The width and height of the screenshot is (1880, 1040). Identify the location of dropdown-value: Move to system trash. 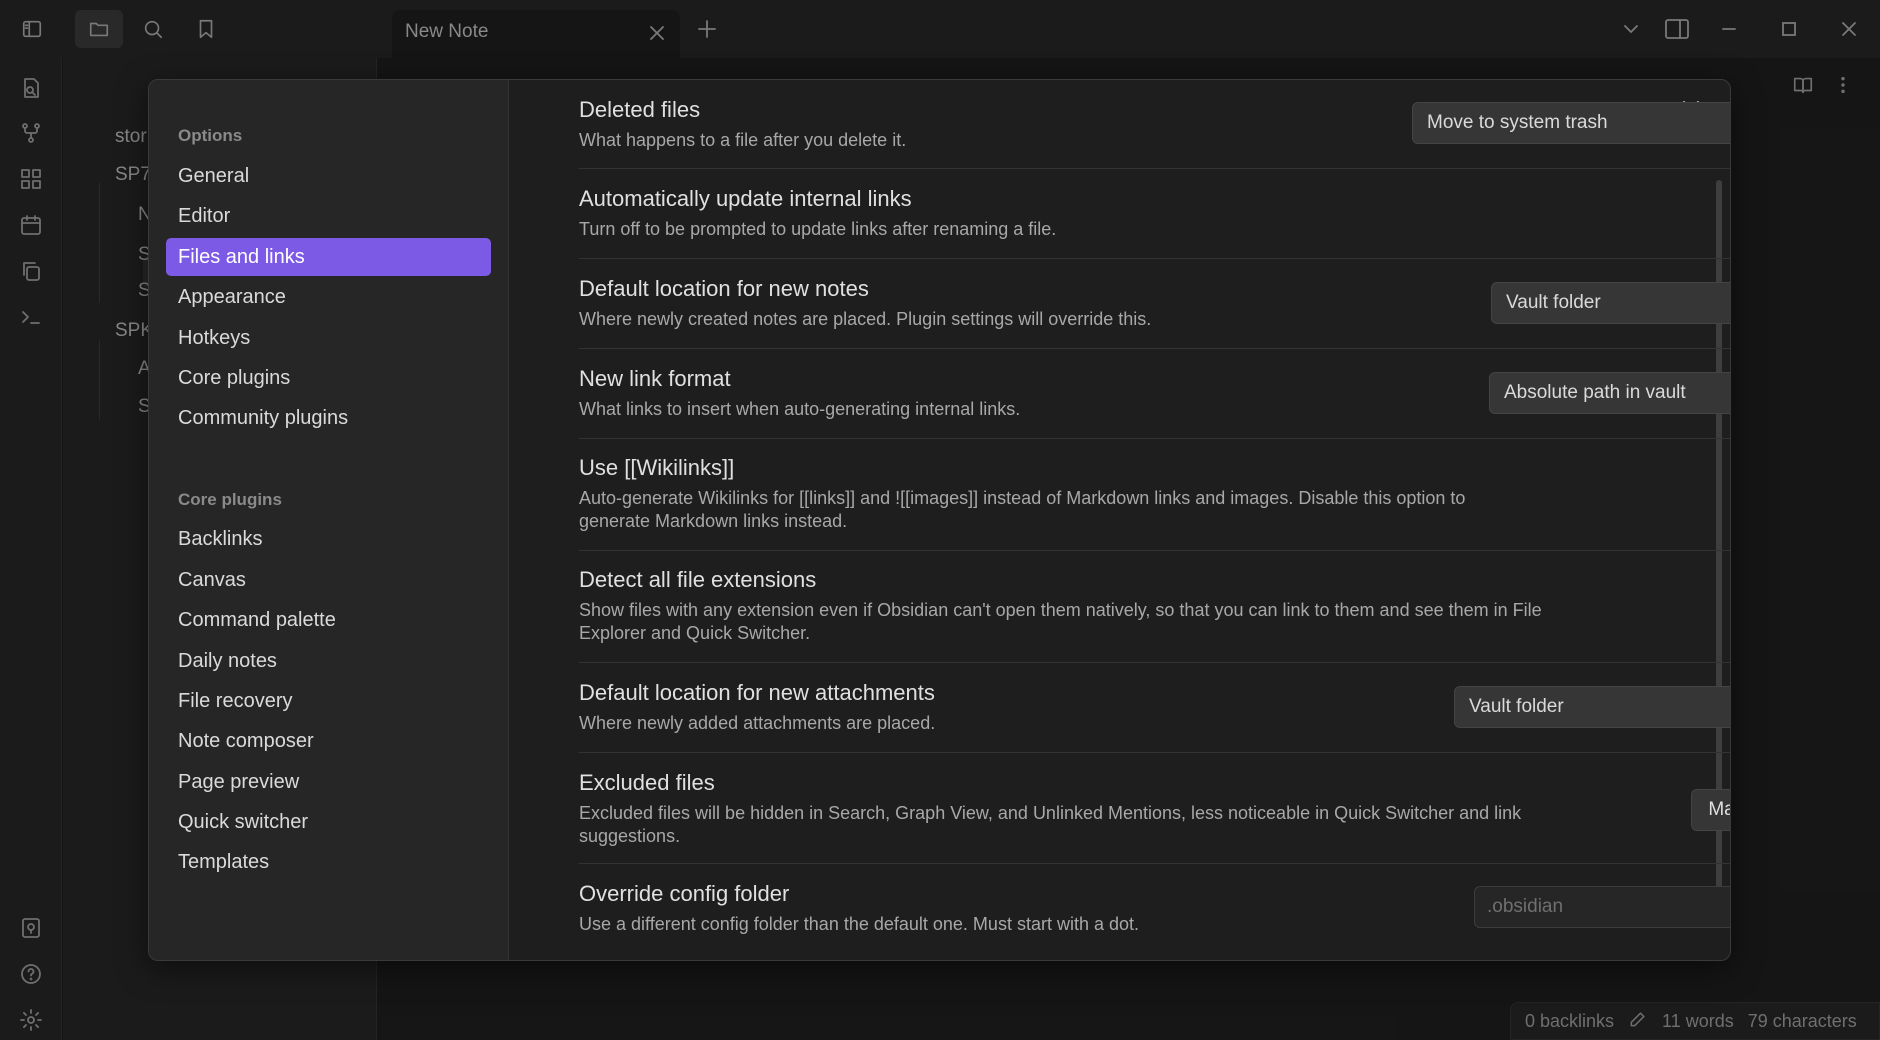
(1517, 122).